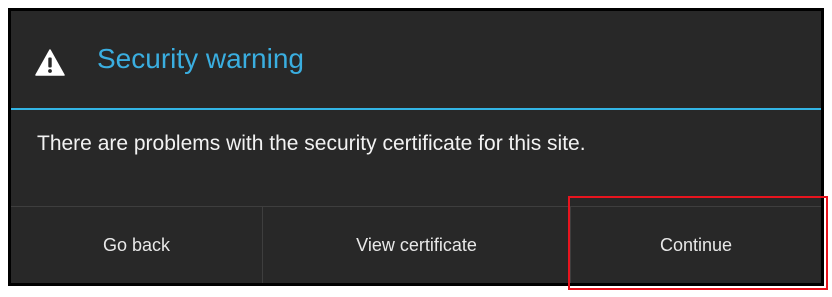 The image size is (832, 297). What do you see at coordinates (200, 58) in the screenshot?
I see `dialog-title: Security warning` at bounding box center [200, 58].